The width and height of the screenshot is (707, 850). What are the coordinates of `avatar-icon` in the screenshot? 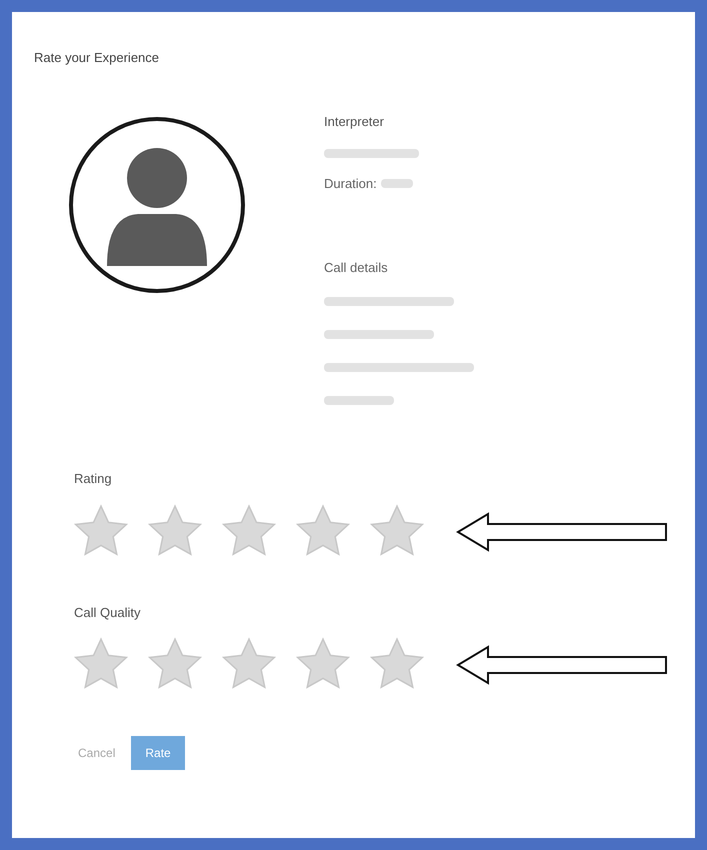 It's located at (157, 205).